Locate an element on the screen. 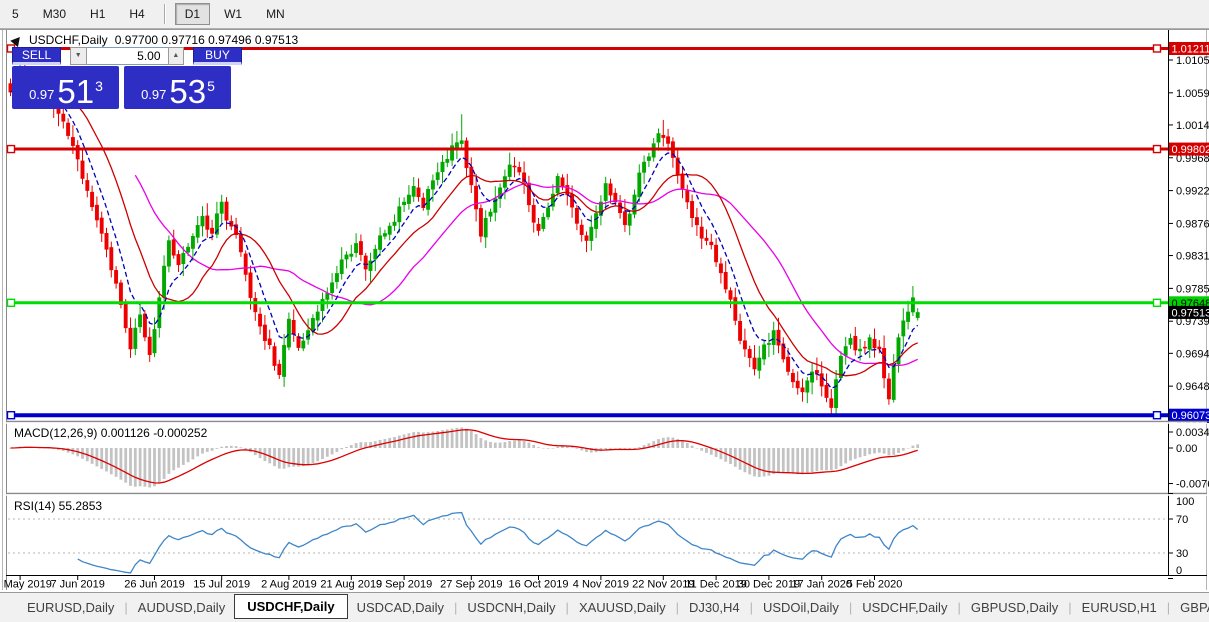  date-tick-label: 15 Jul 2019 is located at coordinates (221, 585).